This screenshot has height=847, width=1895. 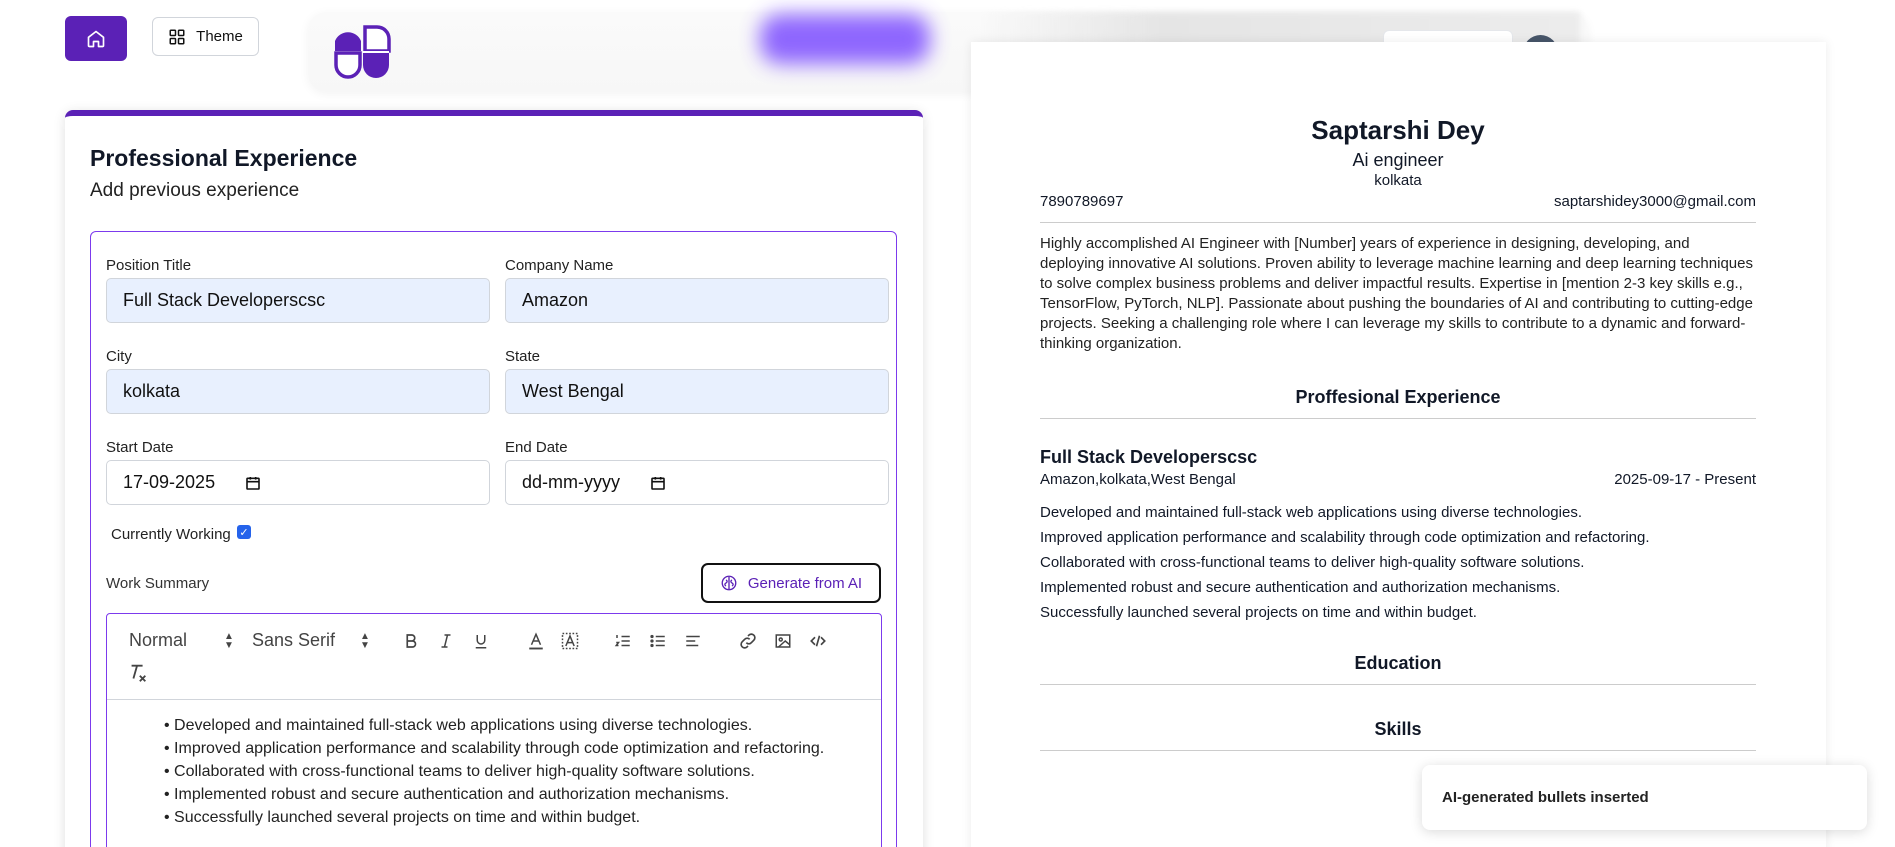 I want to click on image-icon, so click(x=783, y=641).